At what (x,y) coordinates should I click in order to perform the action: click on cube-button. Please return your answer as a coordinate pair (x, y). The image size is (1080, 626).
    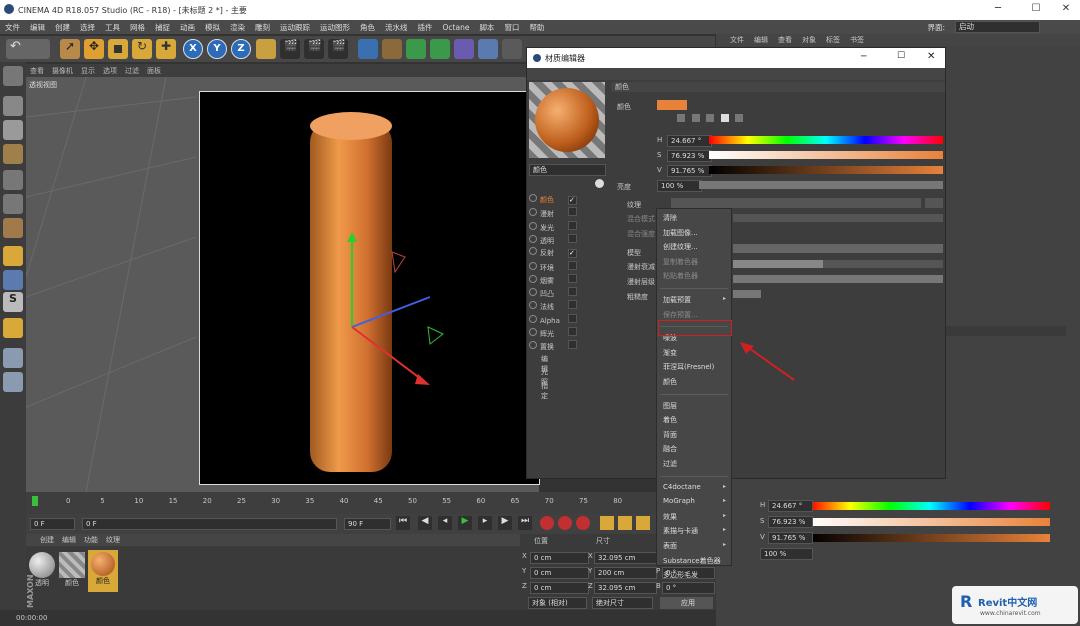
    Looking at the image, I should click on (368, 49).